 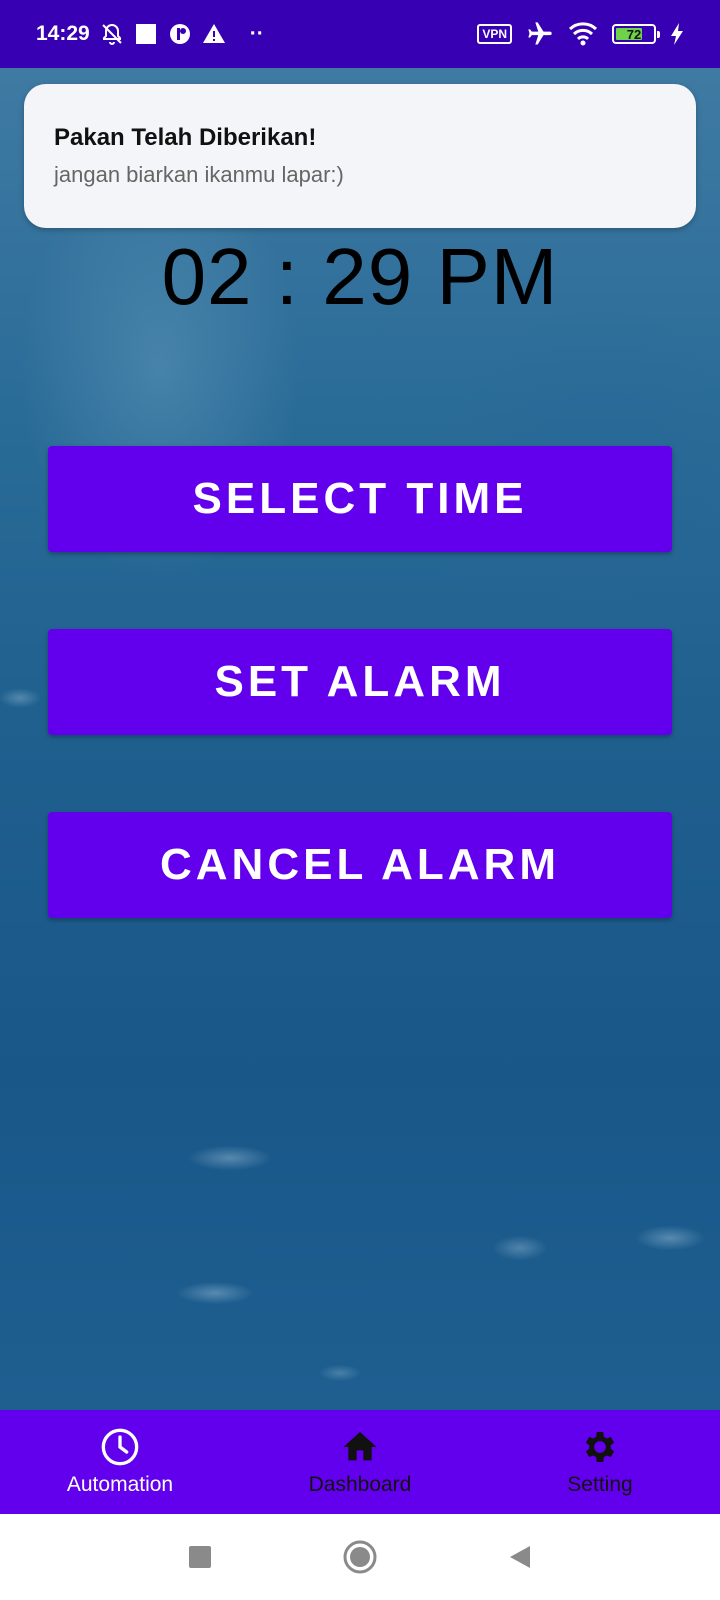 What do you see at coordinates (214, 34) in the screenshot?
I see `warning-icon` at bounding box center [214, 34].